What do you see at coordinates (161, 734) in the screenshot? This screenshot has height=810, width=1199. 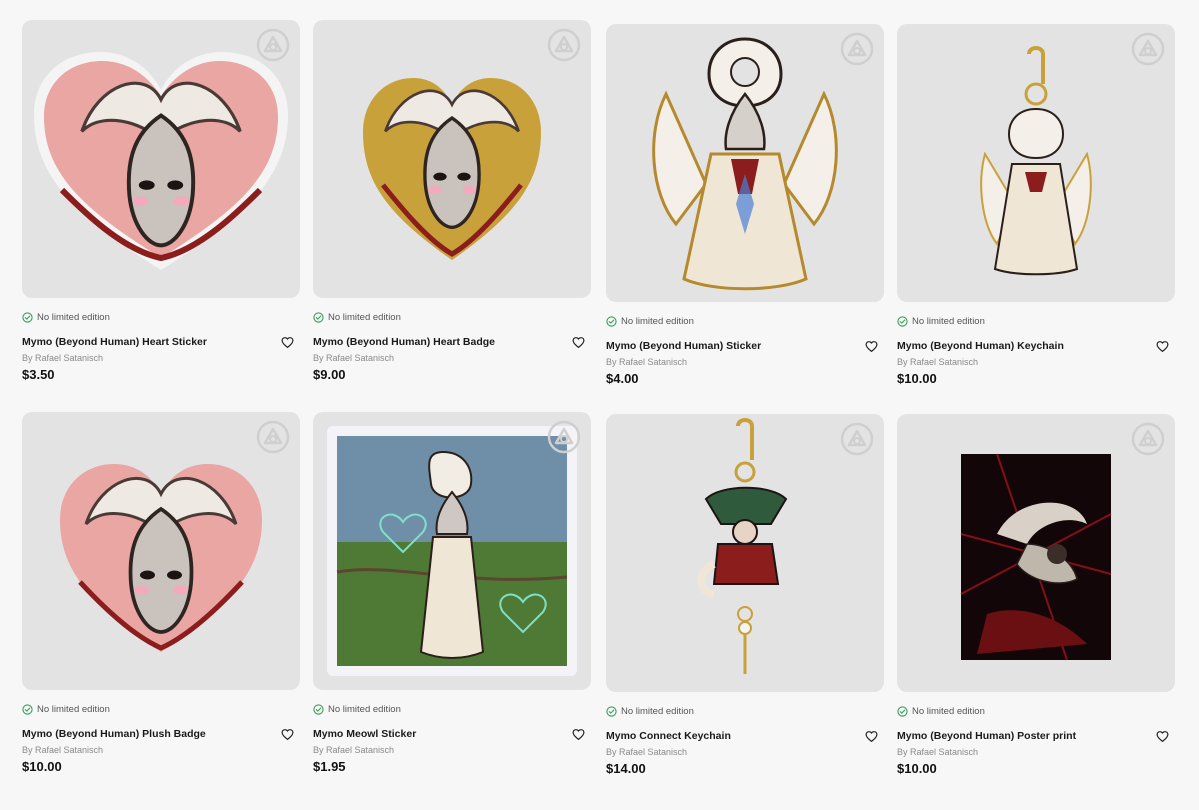 I see `product-title: Mymo (Beyond Human) Plush Badge` at bounding box center [161, 734].